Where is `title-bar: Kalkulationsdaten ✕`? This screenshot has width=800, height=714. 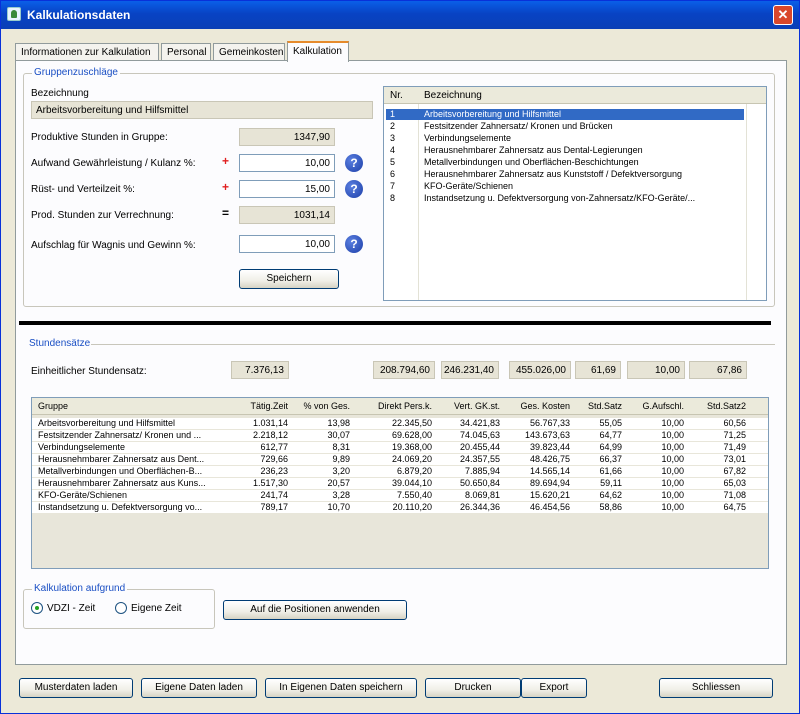 title-bar: Kalkulationsdaten ✕ is located at coordinates (400, 15).